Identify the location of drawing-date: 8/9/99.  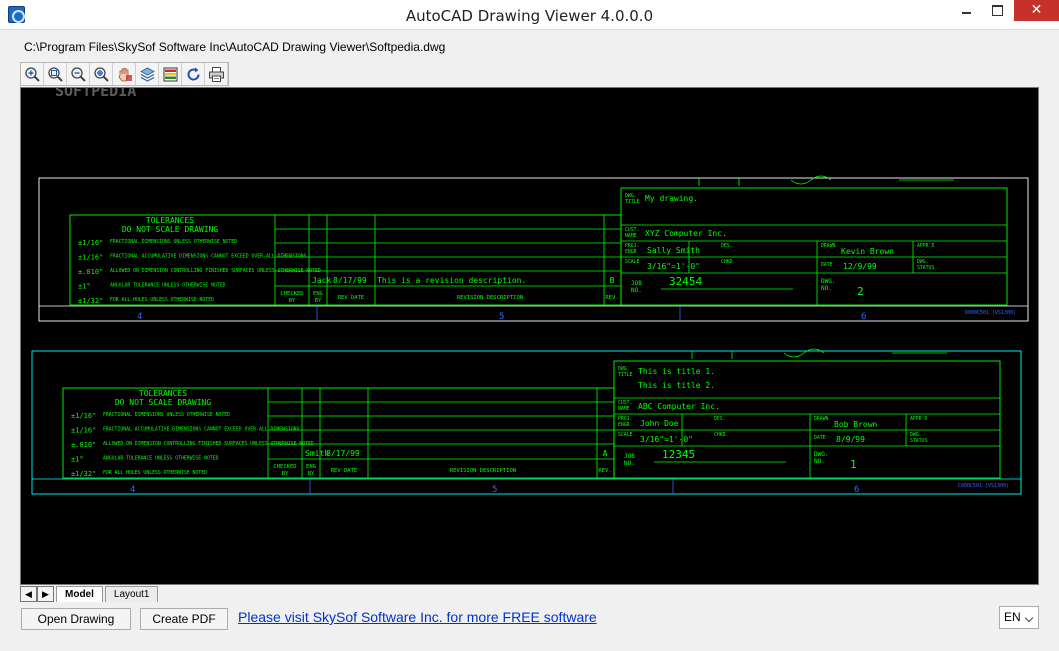
(850, 439).